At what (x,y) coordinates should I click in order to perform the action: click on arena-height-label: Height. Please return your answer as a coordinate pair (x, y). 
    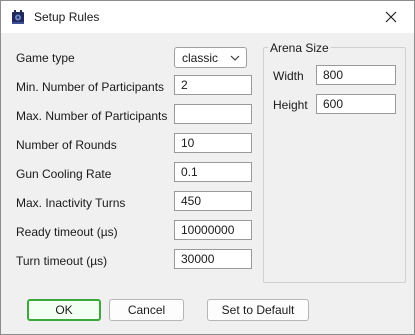
    Looking at the image, I should click on (290, 105).